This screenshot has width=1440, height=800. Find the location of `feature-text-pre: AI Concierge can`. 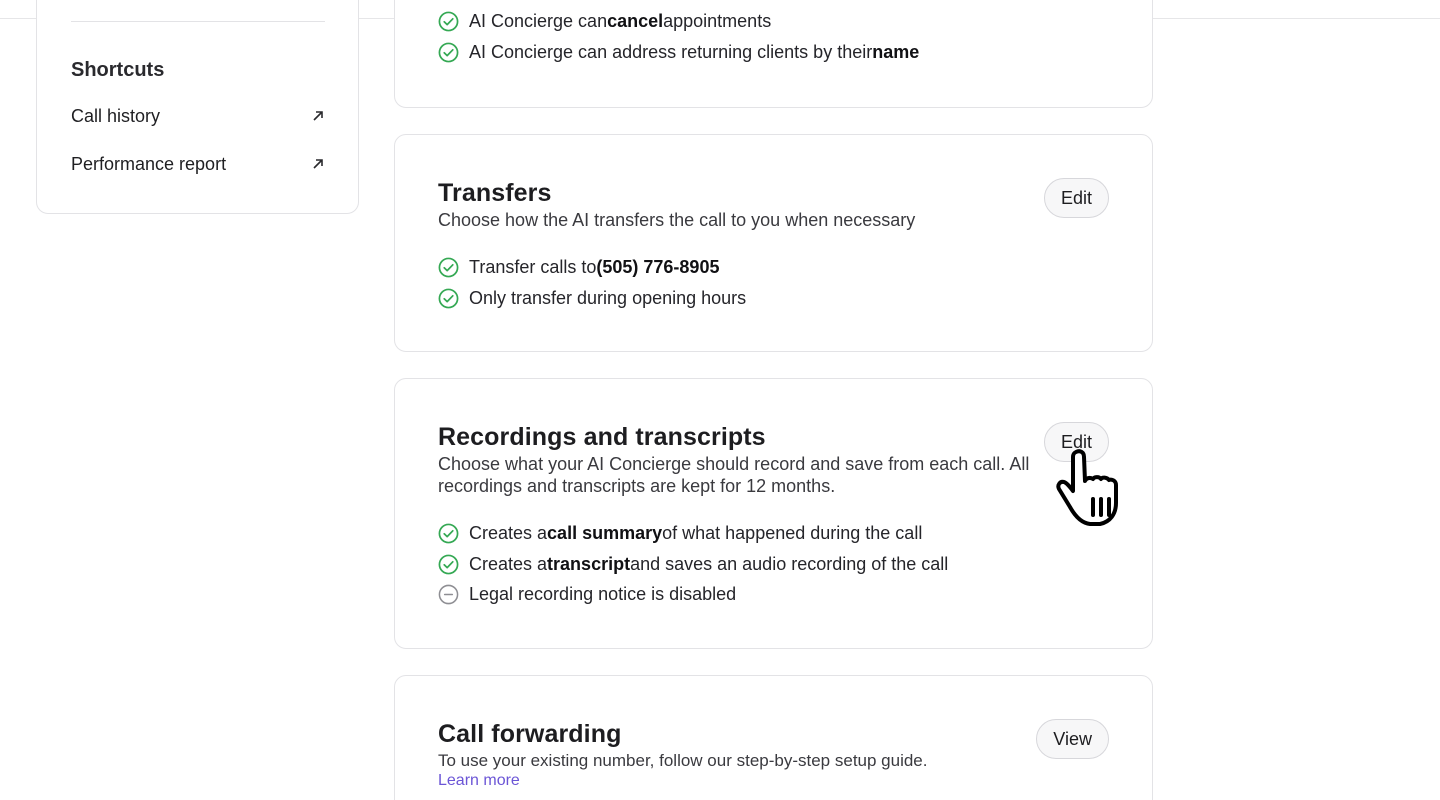

feature-text-pre: AI Concierge can is located at coordinates (538, 21).